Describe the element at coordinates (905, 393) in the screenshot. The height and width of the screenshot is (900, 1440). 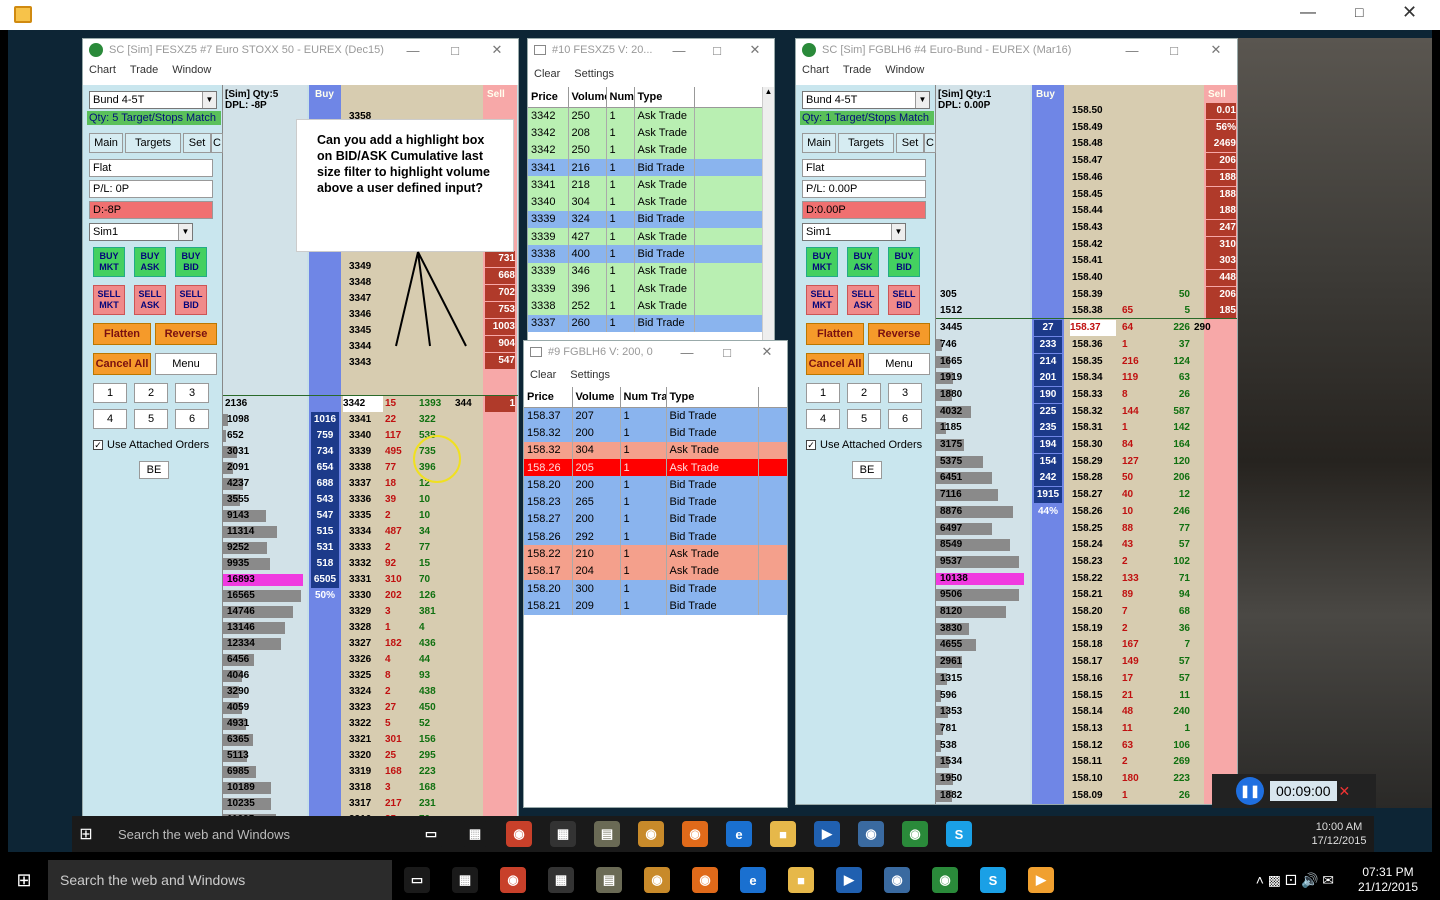
I see `qty-button-3: 3` at that location.